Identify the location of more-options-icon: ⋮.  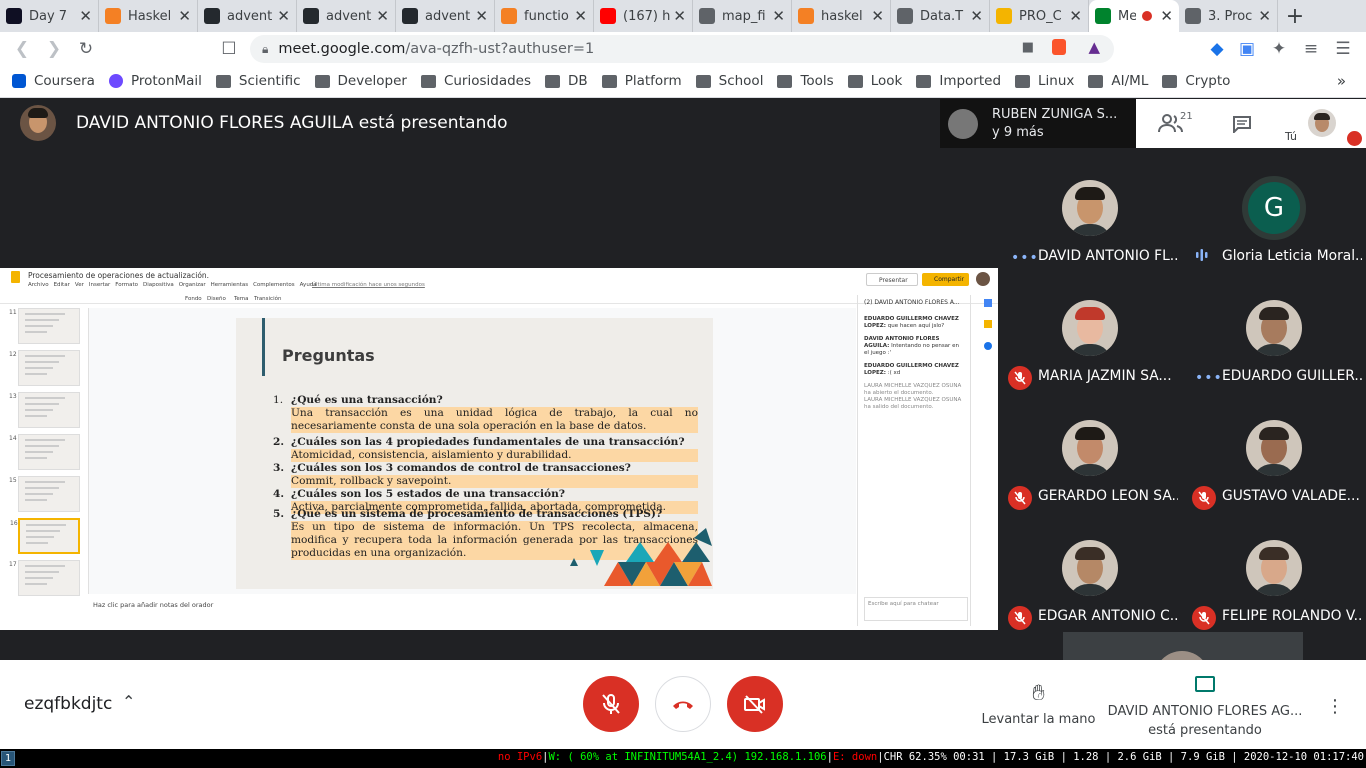
(1335, 706).